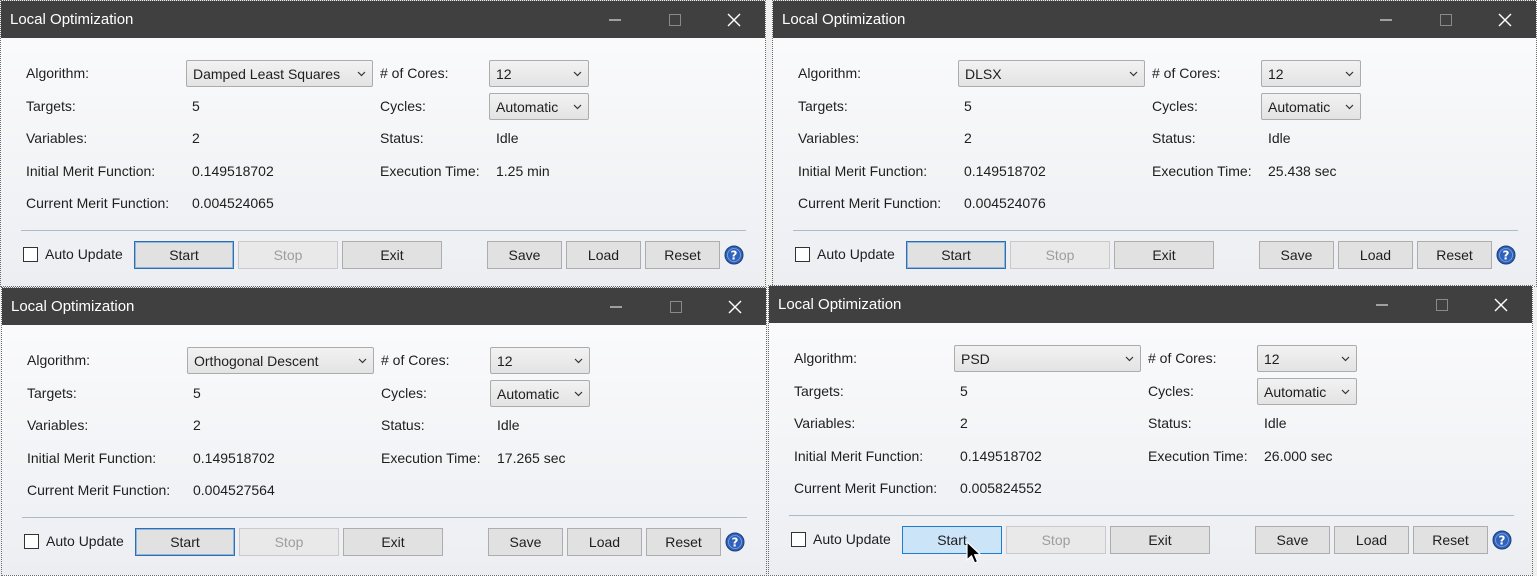  What do you see at coordinates (975, 359) in the screenshot?
I see `algorithm-value: PSD` at bounding box center [975, 359].